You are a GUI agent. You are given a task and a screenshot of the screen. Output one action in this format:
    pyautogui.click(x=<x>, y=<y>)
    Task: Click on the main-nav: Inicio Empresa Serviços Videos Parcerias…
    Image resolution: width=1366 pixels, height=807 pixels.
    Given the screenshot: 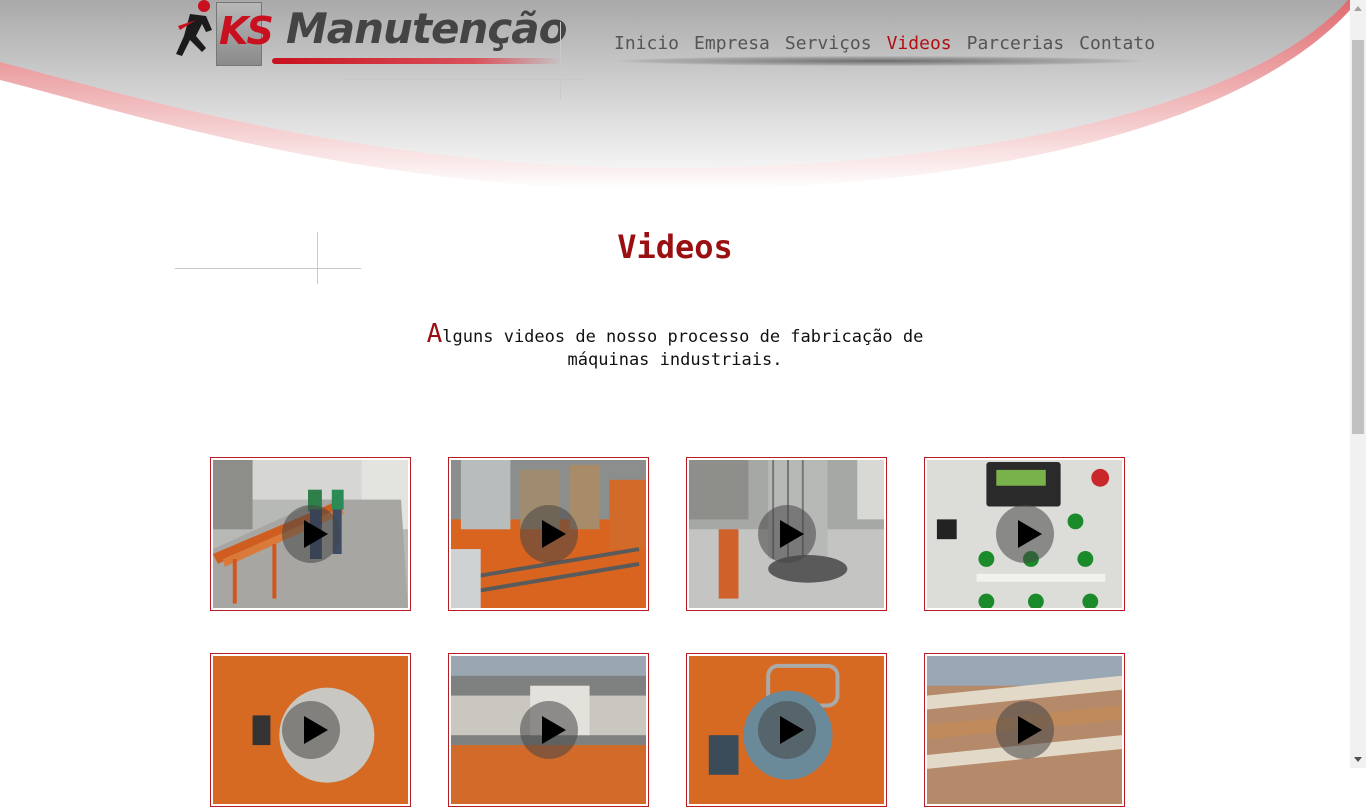 What is the action you would take?
    pyautogui.click(x=892, y=44)
    